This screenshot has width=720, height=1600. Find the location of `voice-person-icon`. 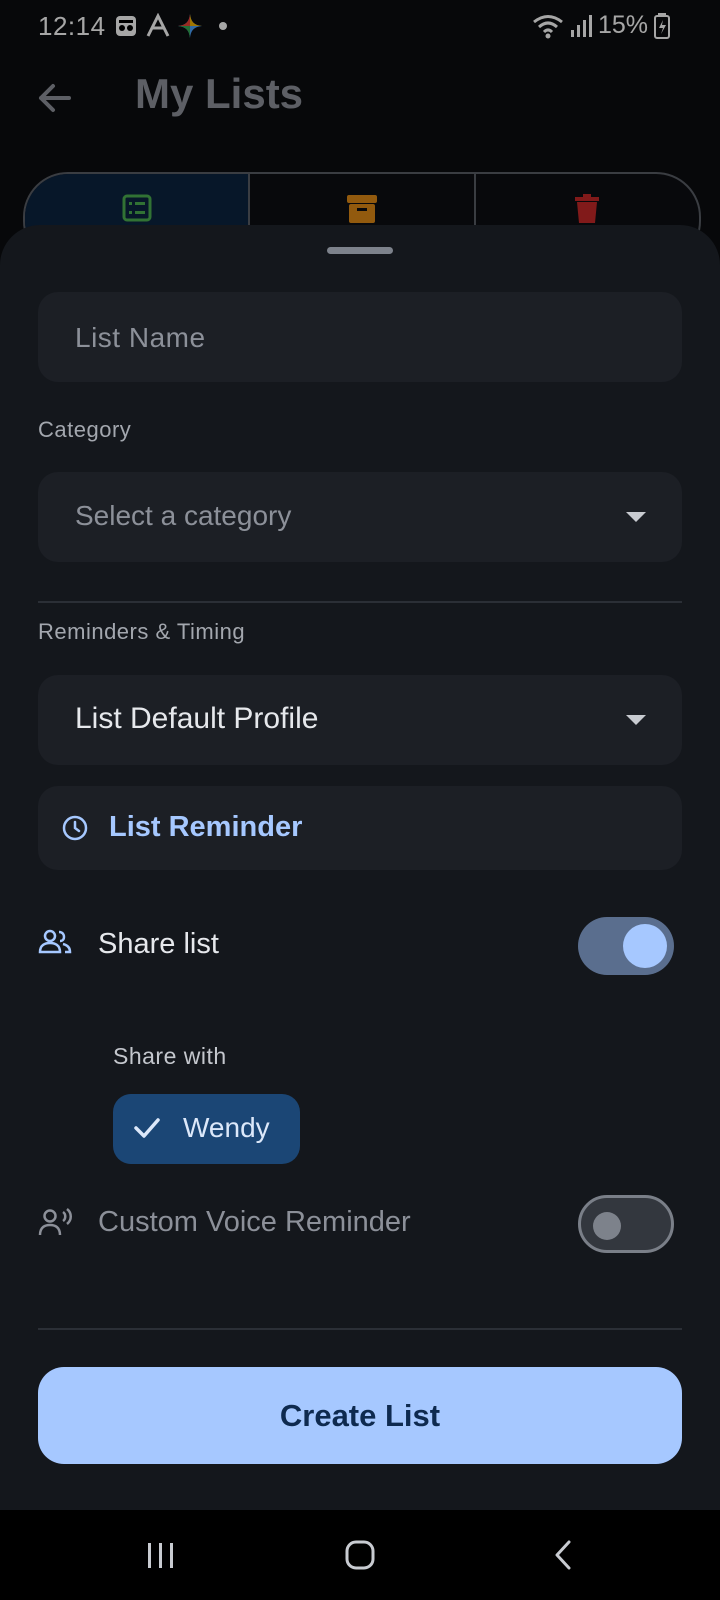

voice-person-icon is located at coordinates (55, 1222).